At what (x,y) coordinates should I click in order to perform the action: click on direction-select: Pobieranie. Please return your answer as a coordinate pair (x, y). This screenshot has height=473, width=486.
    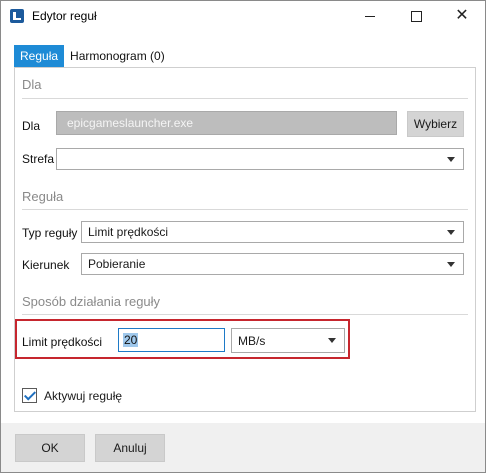
    Looking at the image, I should click on (272, 264).